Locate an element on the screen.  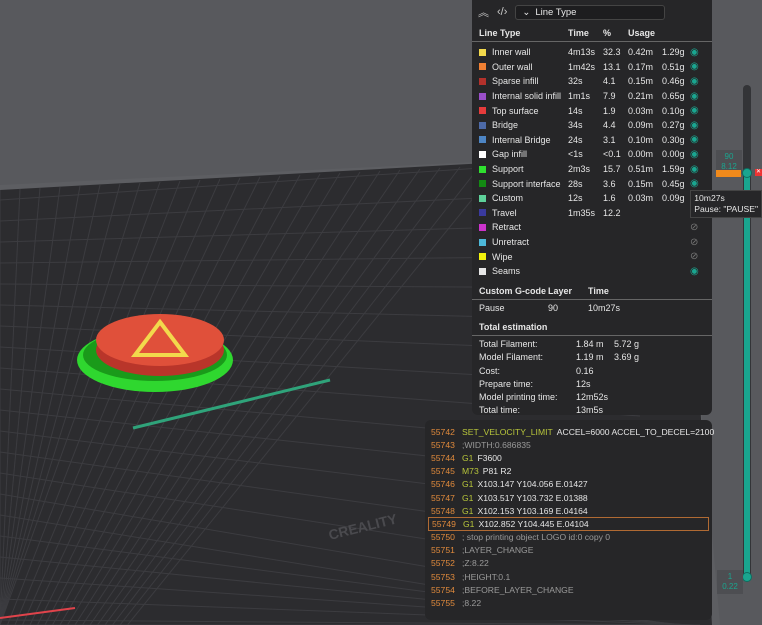
estimation-weight: 3.69 g is located at coordinates (627, 357).